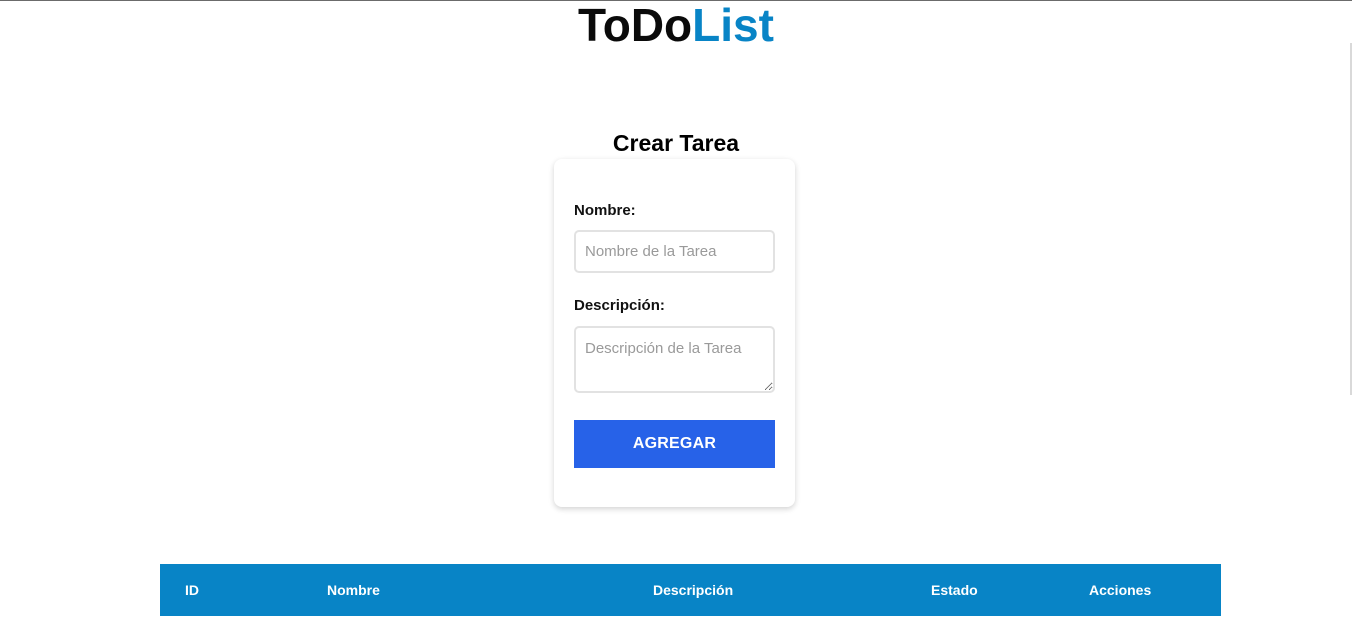 The height and width of the screenshot is (621, 1352). Describe the element at coordinates (674, 444) in the screenshot. I see `add-task-button: AGREGAR` at that location.